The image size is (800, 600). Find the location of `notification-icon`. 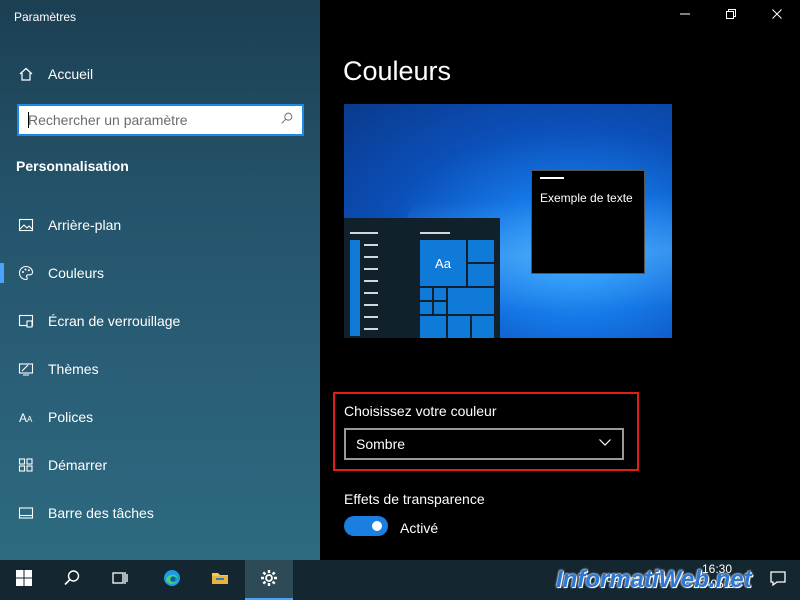

notification-icon is located at coordinates (778, 580).